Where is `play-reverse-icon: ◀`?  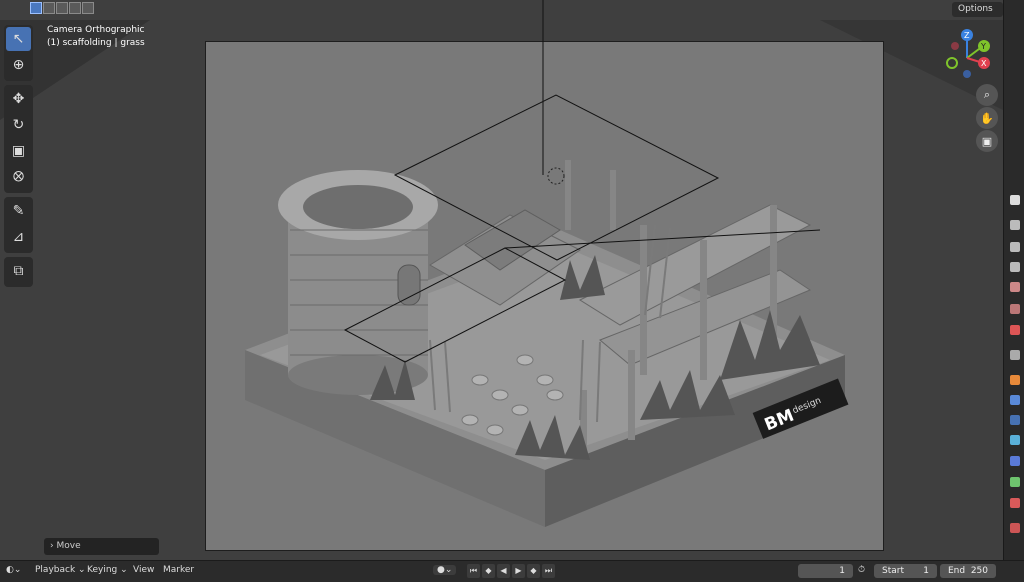
play-reverse-icon: ◀ is located at coordinates (503, 571).